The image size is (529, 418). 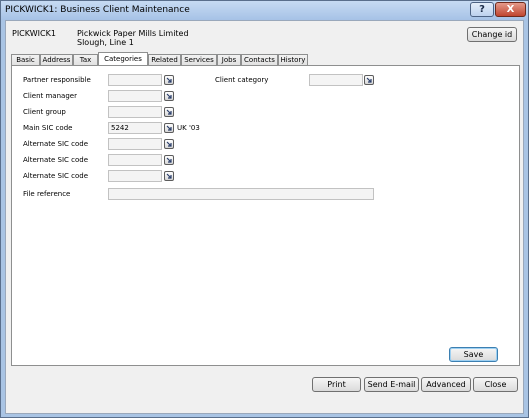 What do you see at coordinates (391, 384) in the screenshot?
I see `send-email-button: Send E-mail` at bounding box center [391, 384].